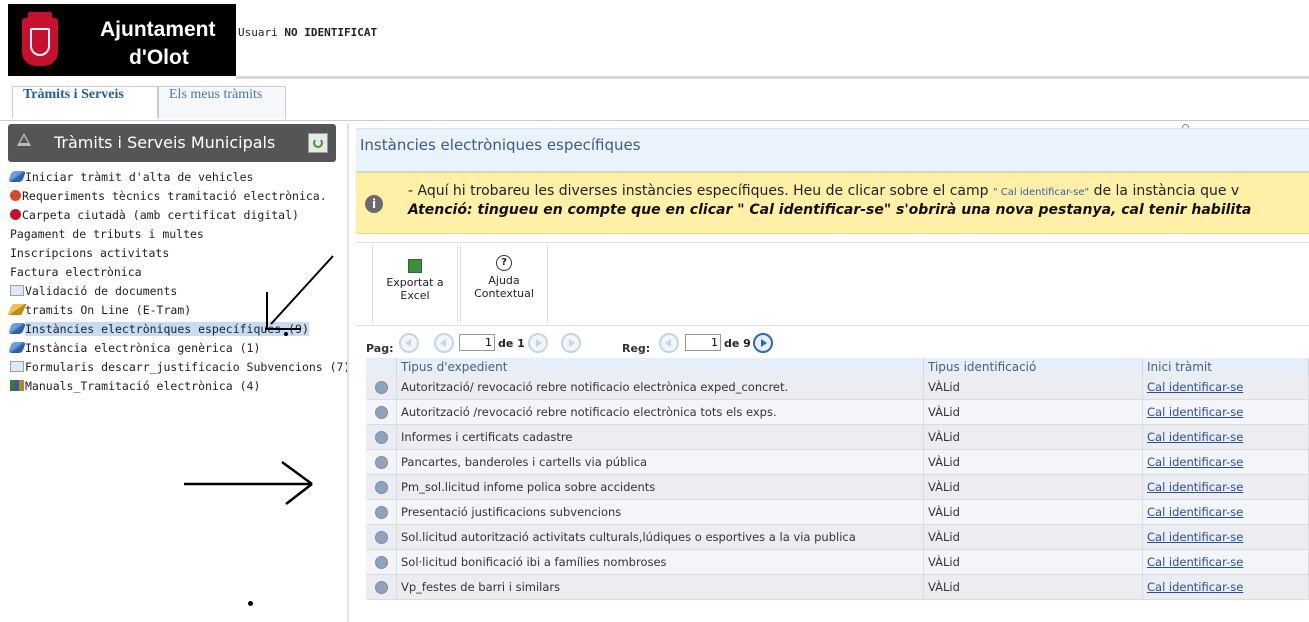 This screenshot has width=1309, height=622. I want to click on page-number-input, so click(477, 342).